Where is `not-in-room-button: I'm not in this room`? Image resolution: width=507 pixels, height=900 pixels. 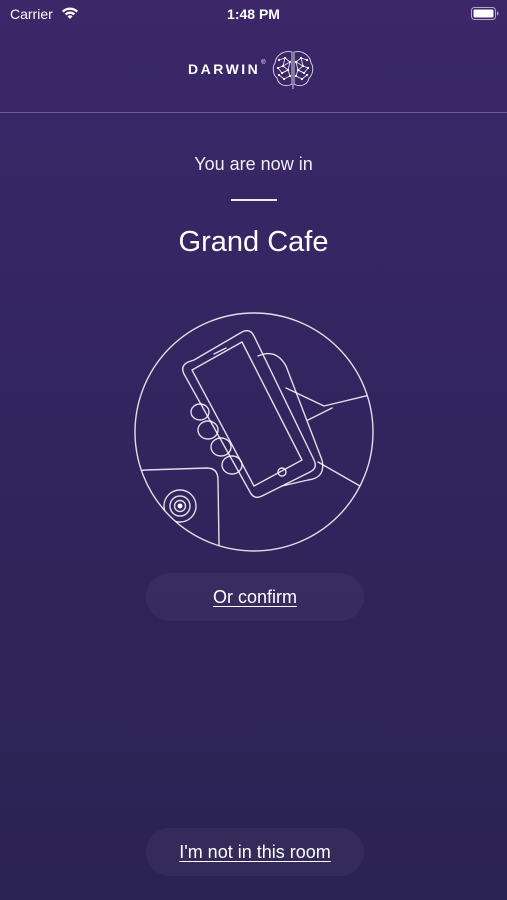
not-in-room-button: I'm not in this room is located at coordinates (255, 852).